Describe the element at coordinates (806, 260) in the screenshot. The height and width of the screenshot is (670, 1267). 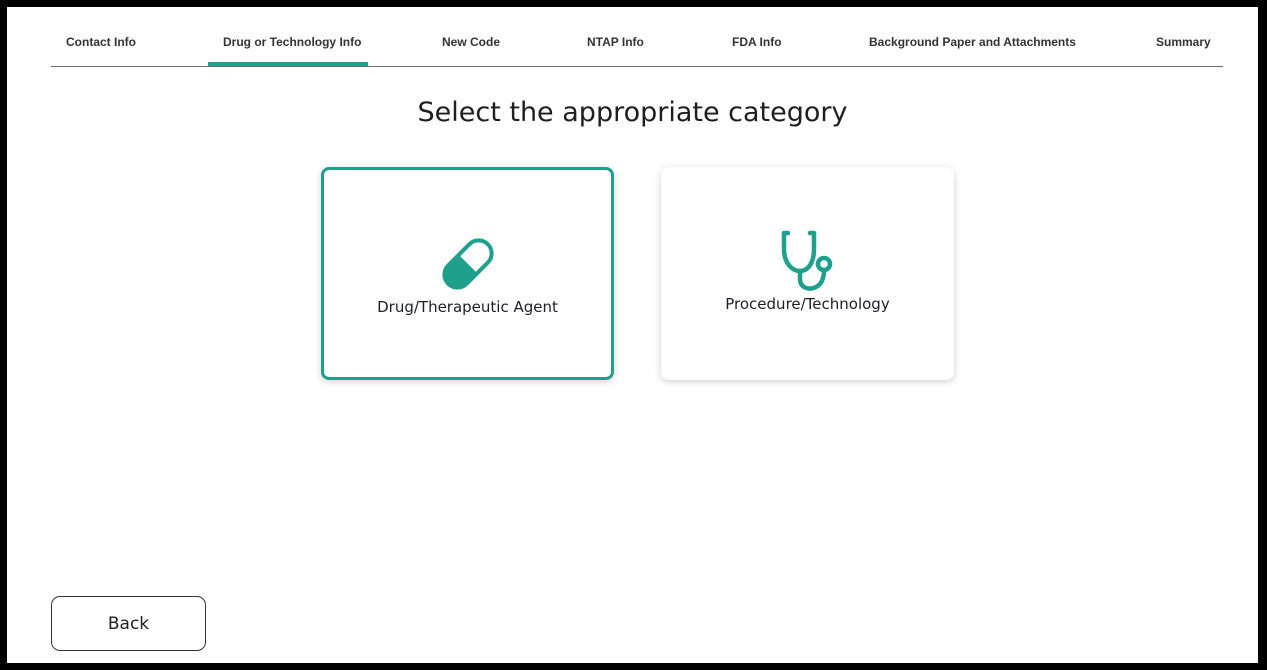
I see `stethoscope-icon` at that location.